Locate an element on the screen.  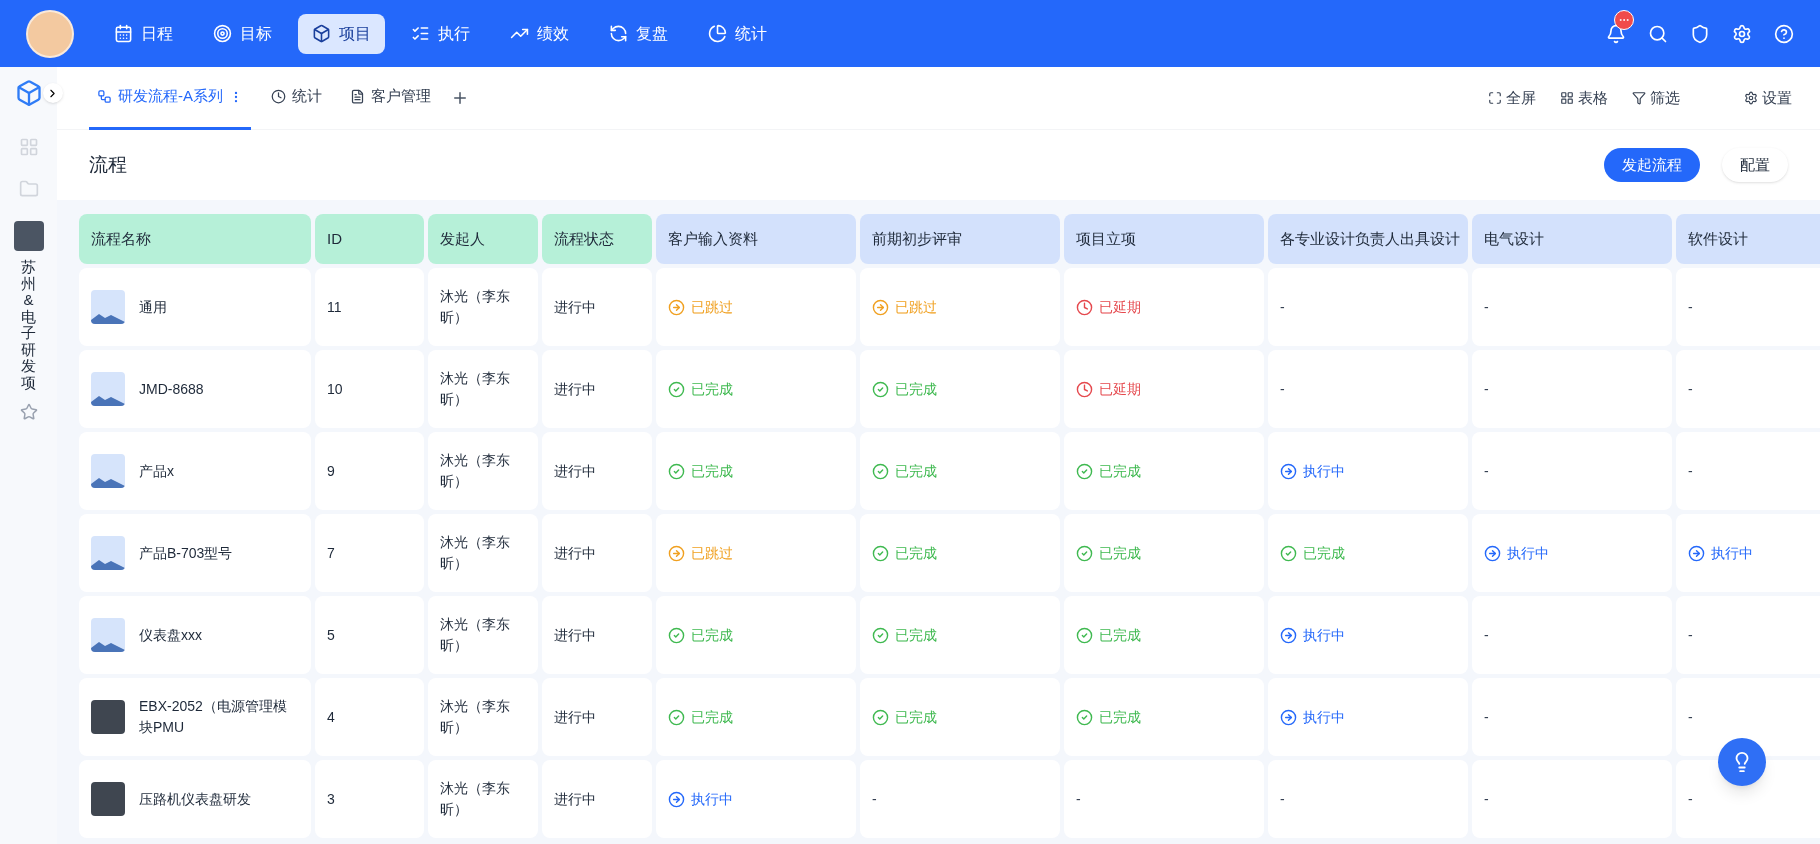
toolbar-button: 设置 is located at coordinates (1768, 98).